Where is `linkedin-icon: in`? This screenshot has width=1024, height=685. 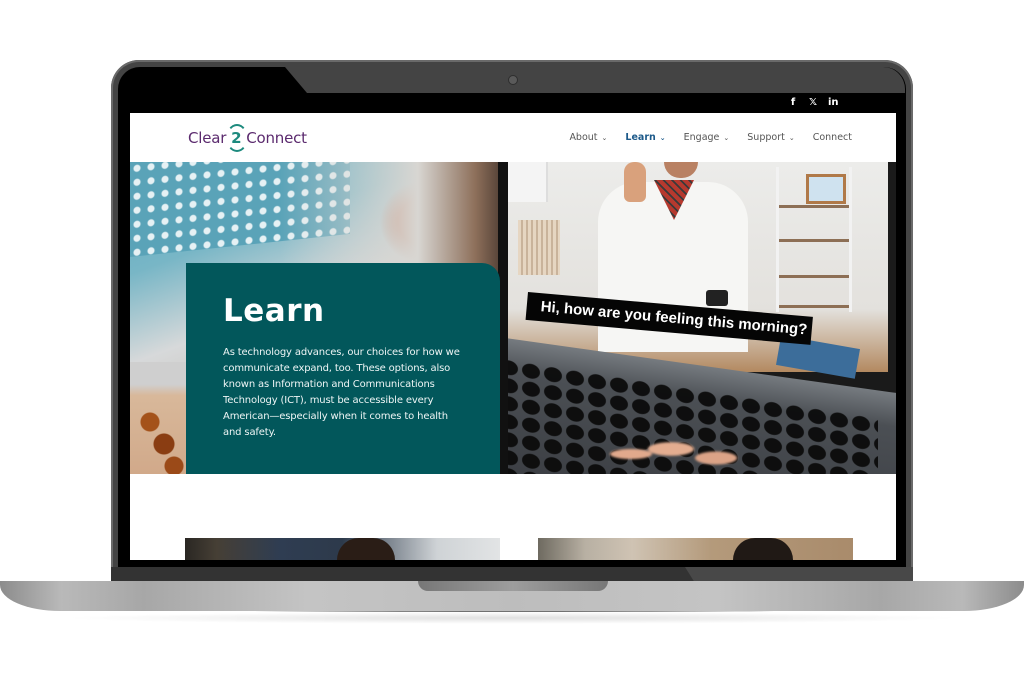
linkedin-icon: in is located at coordinates (833, 103).